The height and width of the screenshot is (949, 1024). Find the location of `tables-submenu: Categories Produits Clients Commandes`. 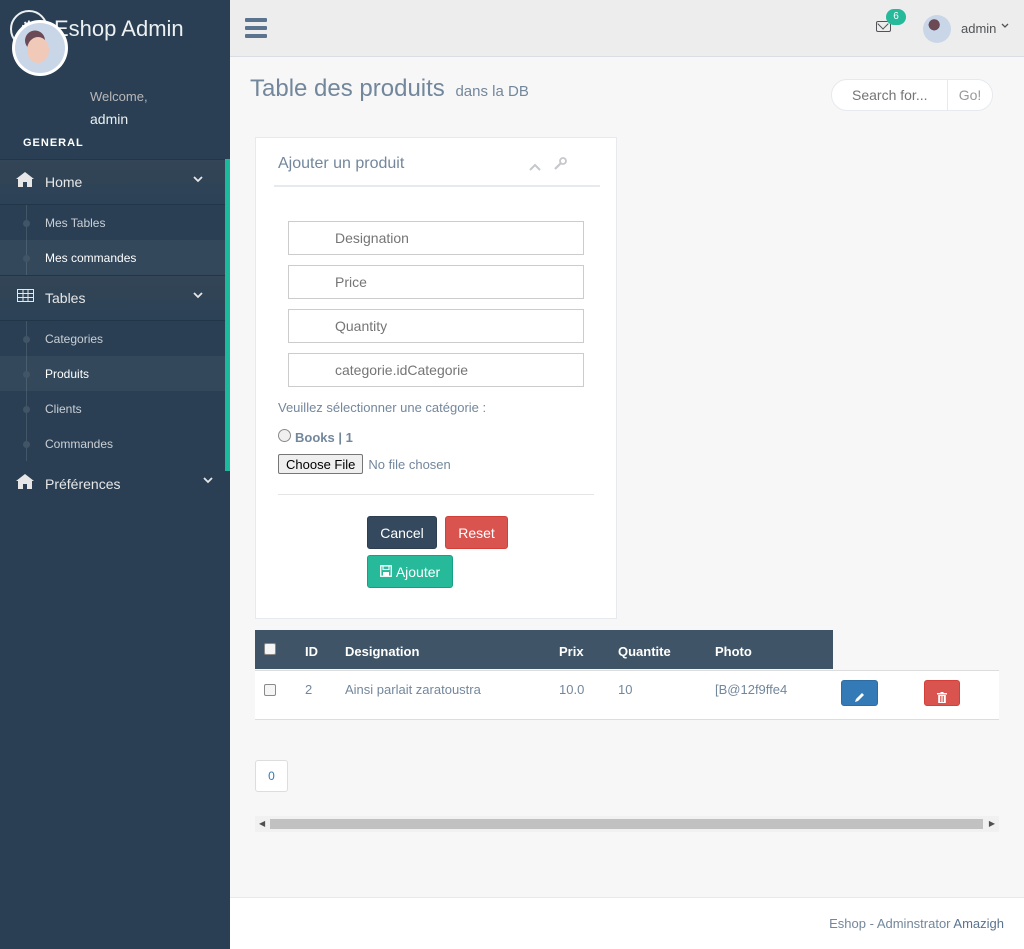

tables-submenu: Categories Produits Clients Commandes is located at coordinates (112, 391).